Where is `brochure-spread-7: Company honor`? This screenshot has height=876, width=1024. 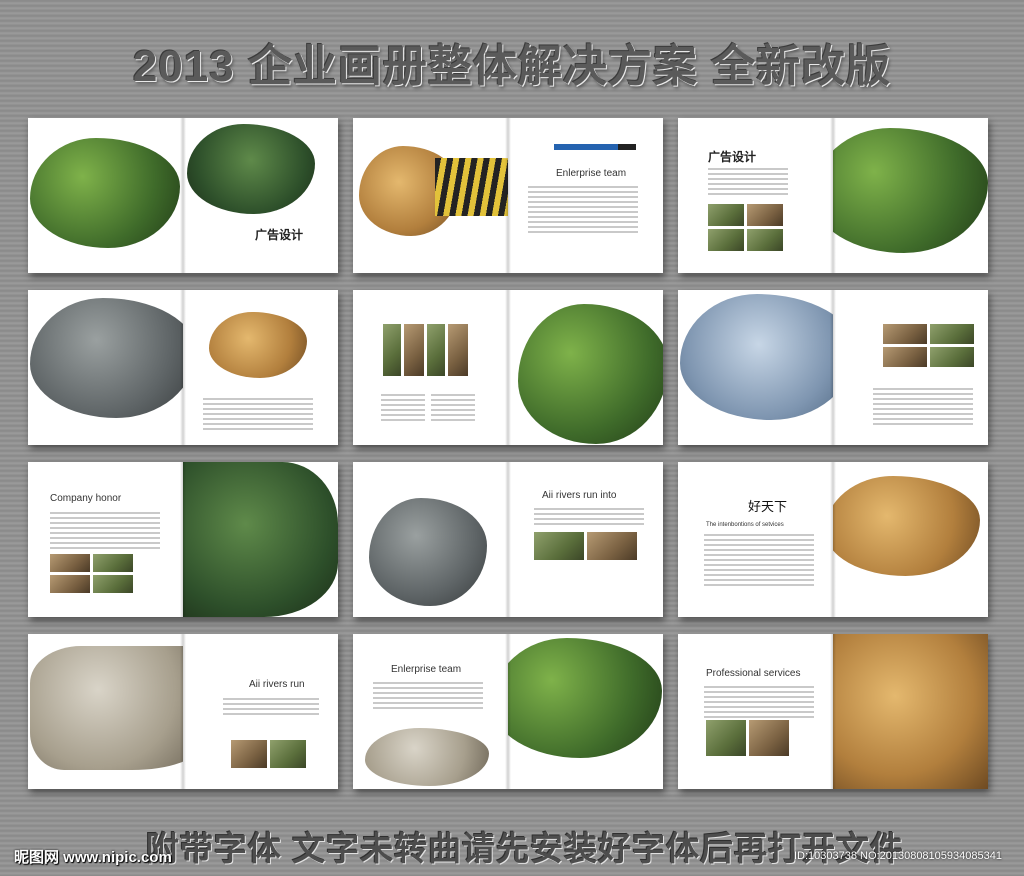
brochure-spread-7: Company honor is located at coordinates (183, 539).